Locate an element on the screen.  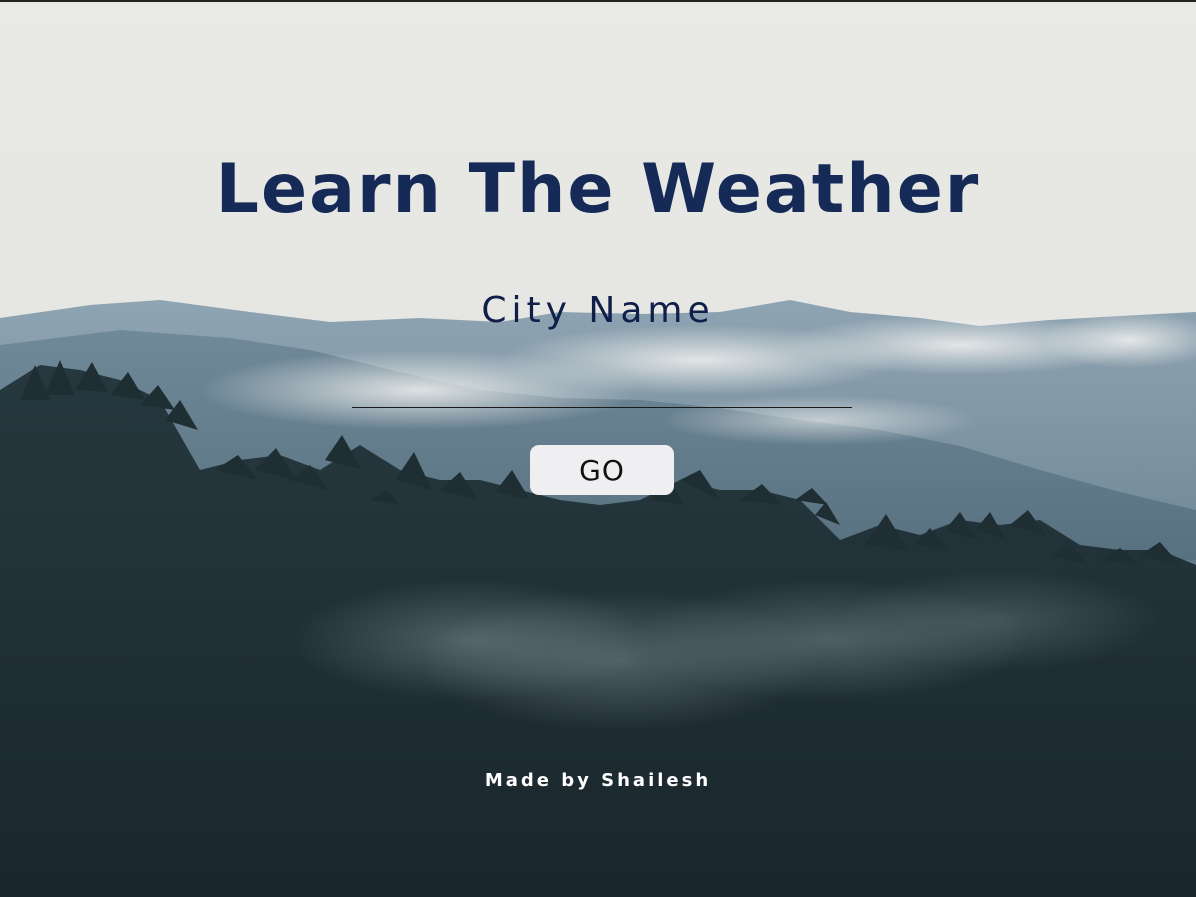
page-title: Learn The Weather is located at coordinates (598, 189).